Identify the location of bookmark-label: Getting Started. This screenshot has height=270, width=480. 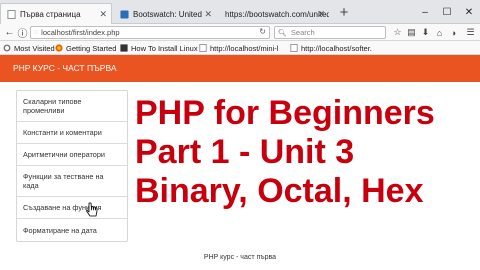
(91, 48).